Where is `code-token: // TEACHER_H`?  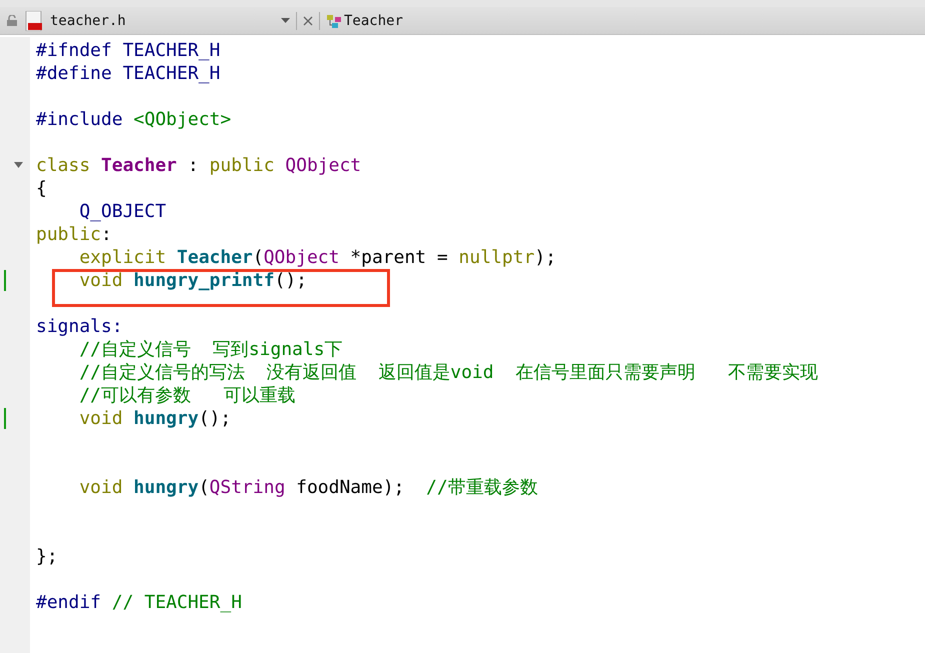 code-token: // TEACHER_H is located at coordinates (177, 602).